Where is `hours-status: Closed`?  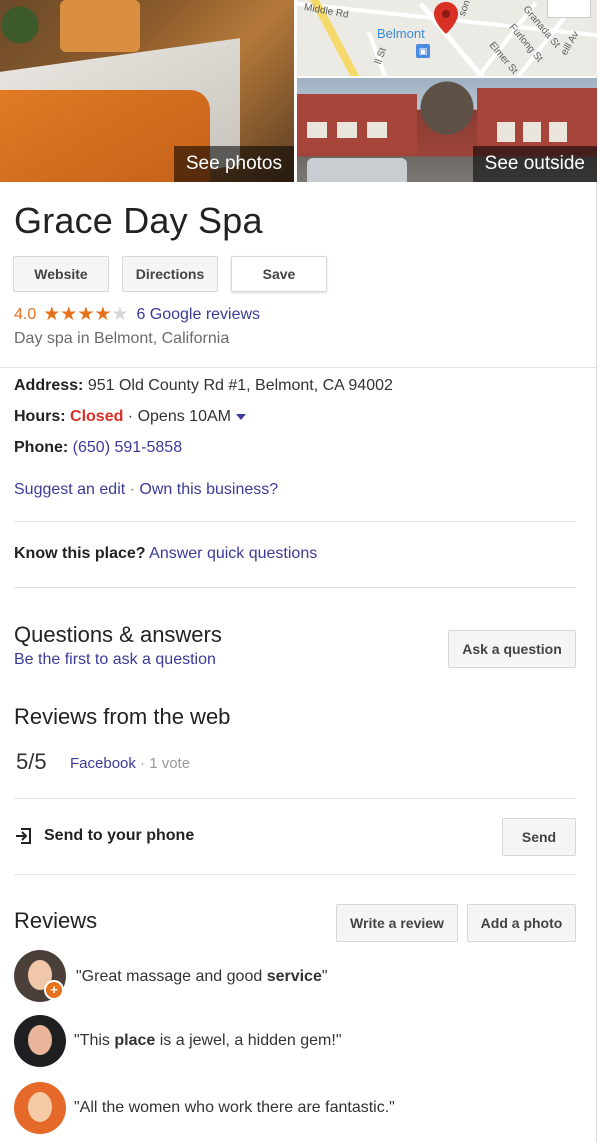
hours-status: Closed is located at coordinates (97, 416).